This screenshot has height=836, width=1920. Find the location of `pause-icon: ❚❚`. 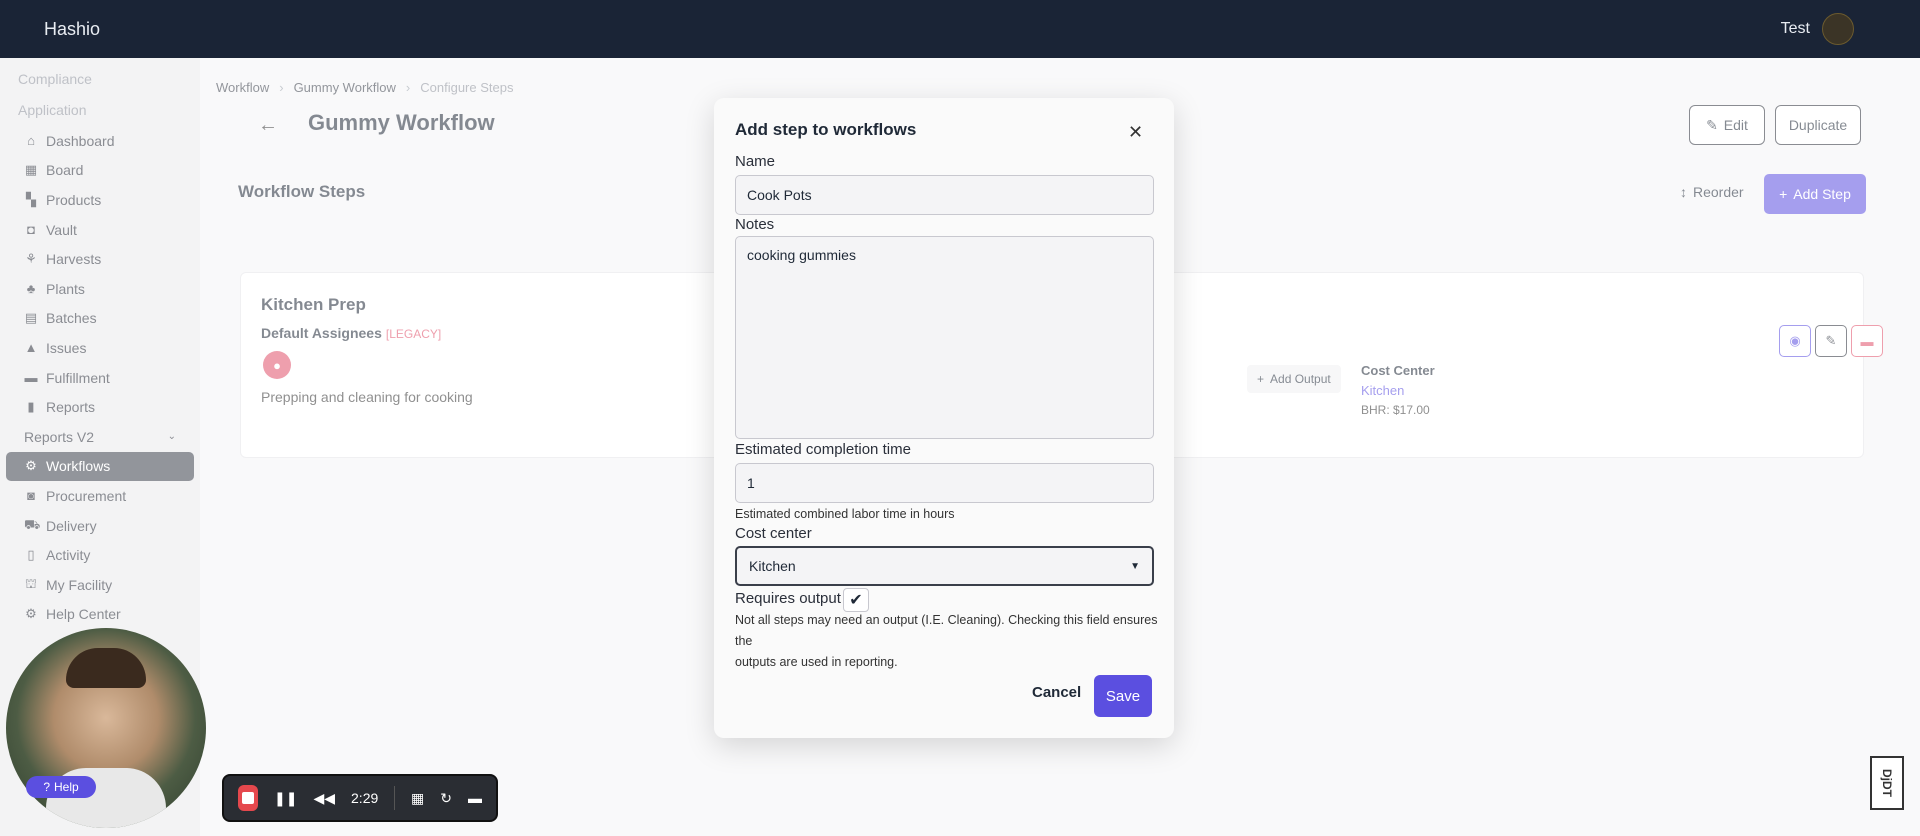

pause-icon: ❚❚ is located at coordinates (285, 798).